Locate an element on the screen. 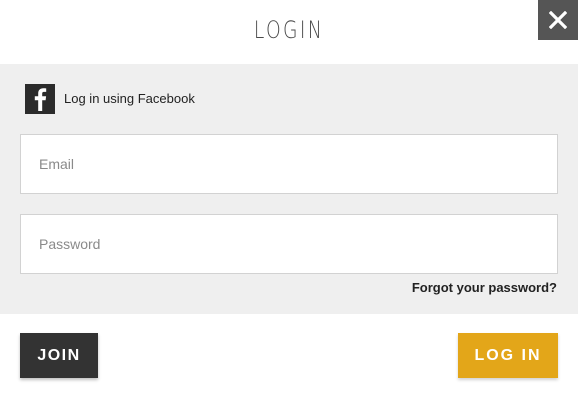 The width and height of the screenshot is (578, 409). password-field-wrapper is located at coordinates (289, 244).